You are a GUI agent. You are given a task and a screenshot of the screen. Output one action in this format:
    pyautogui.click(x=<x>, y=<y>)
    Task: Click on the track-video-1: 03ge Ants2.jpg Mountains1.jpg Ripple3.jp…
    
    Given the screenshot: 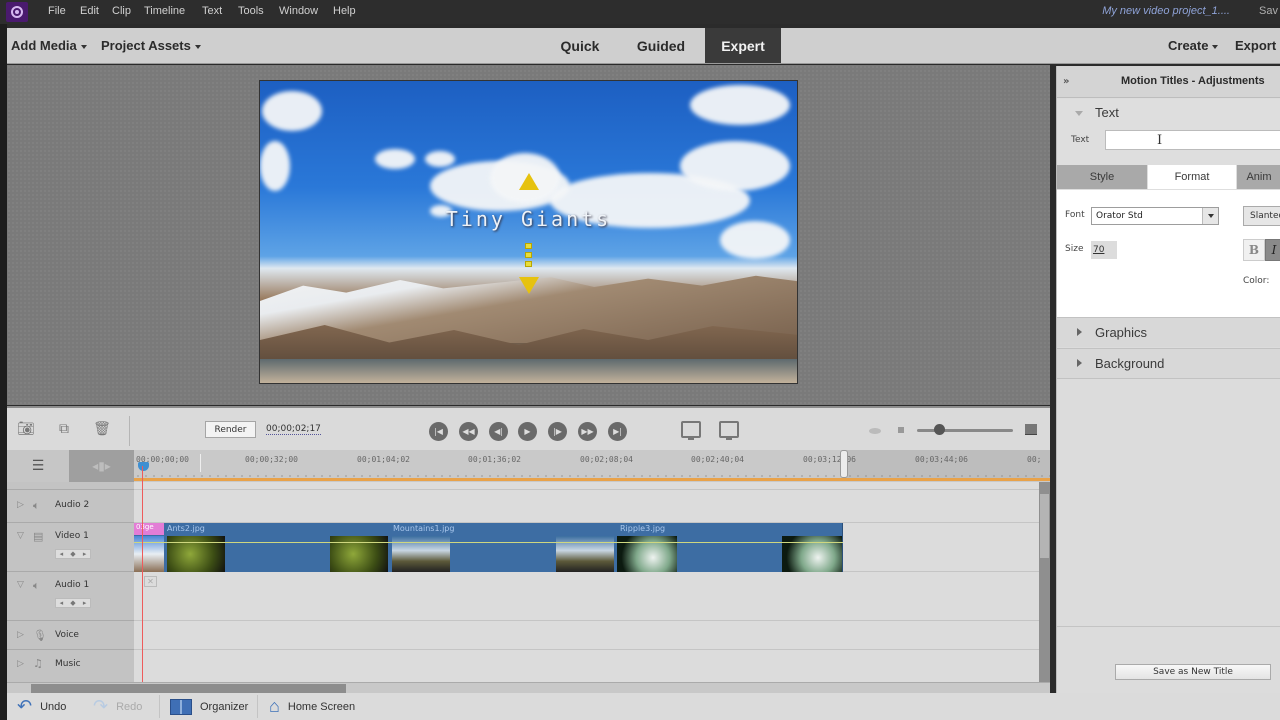 What is the action you would take?
    pyautogui.click(x=586, y=547)
    